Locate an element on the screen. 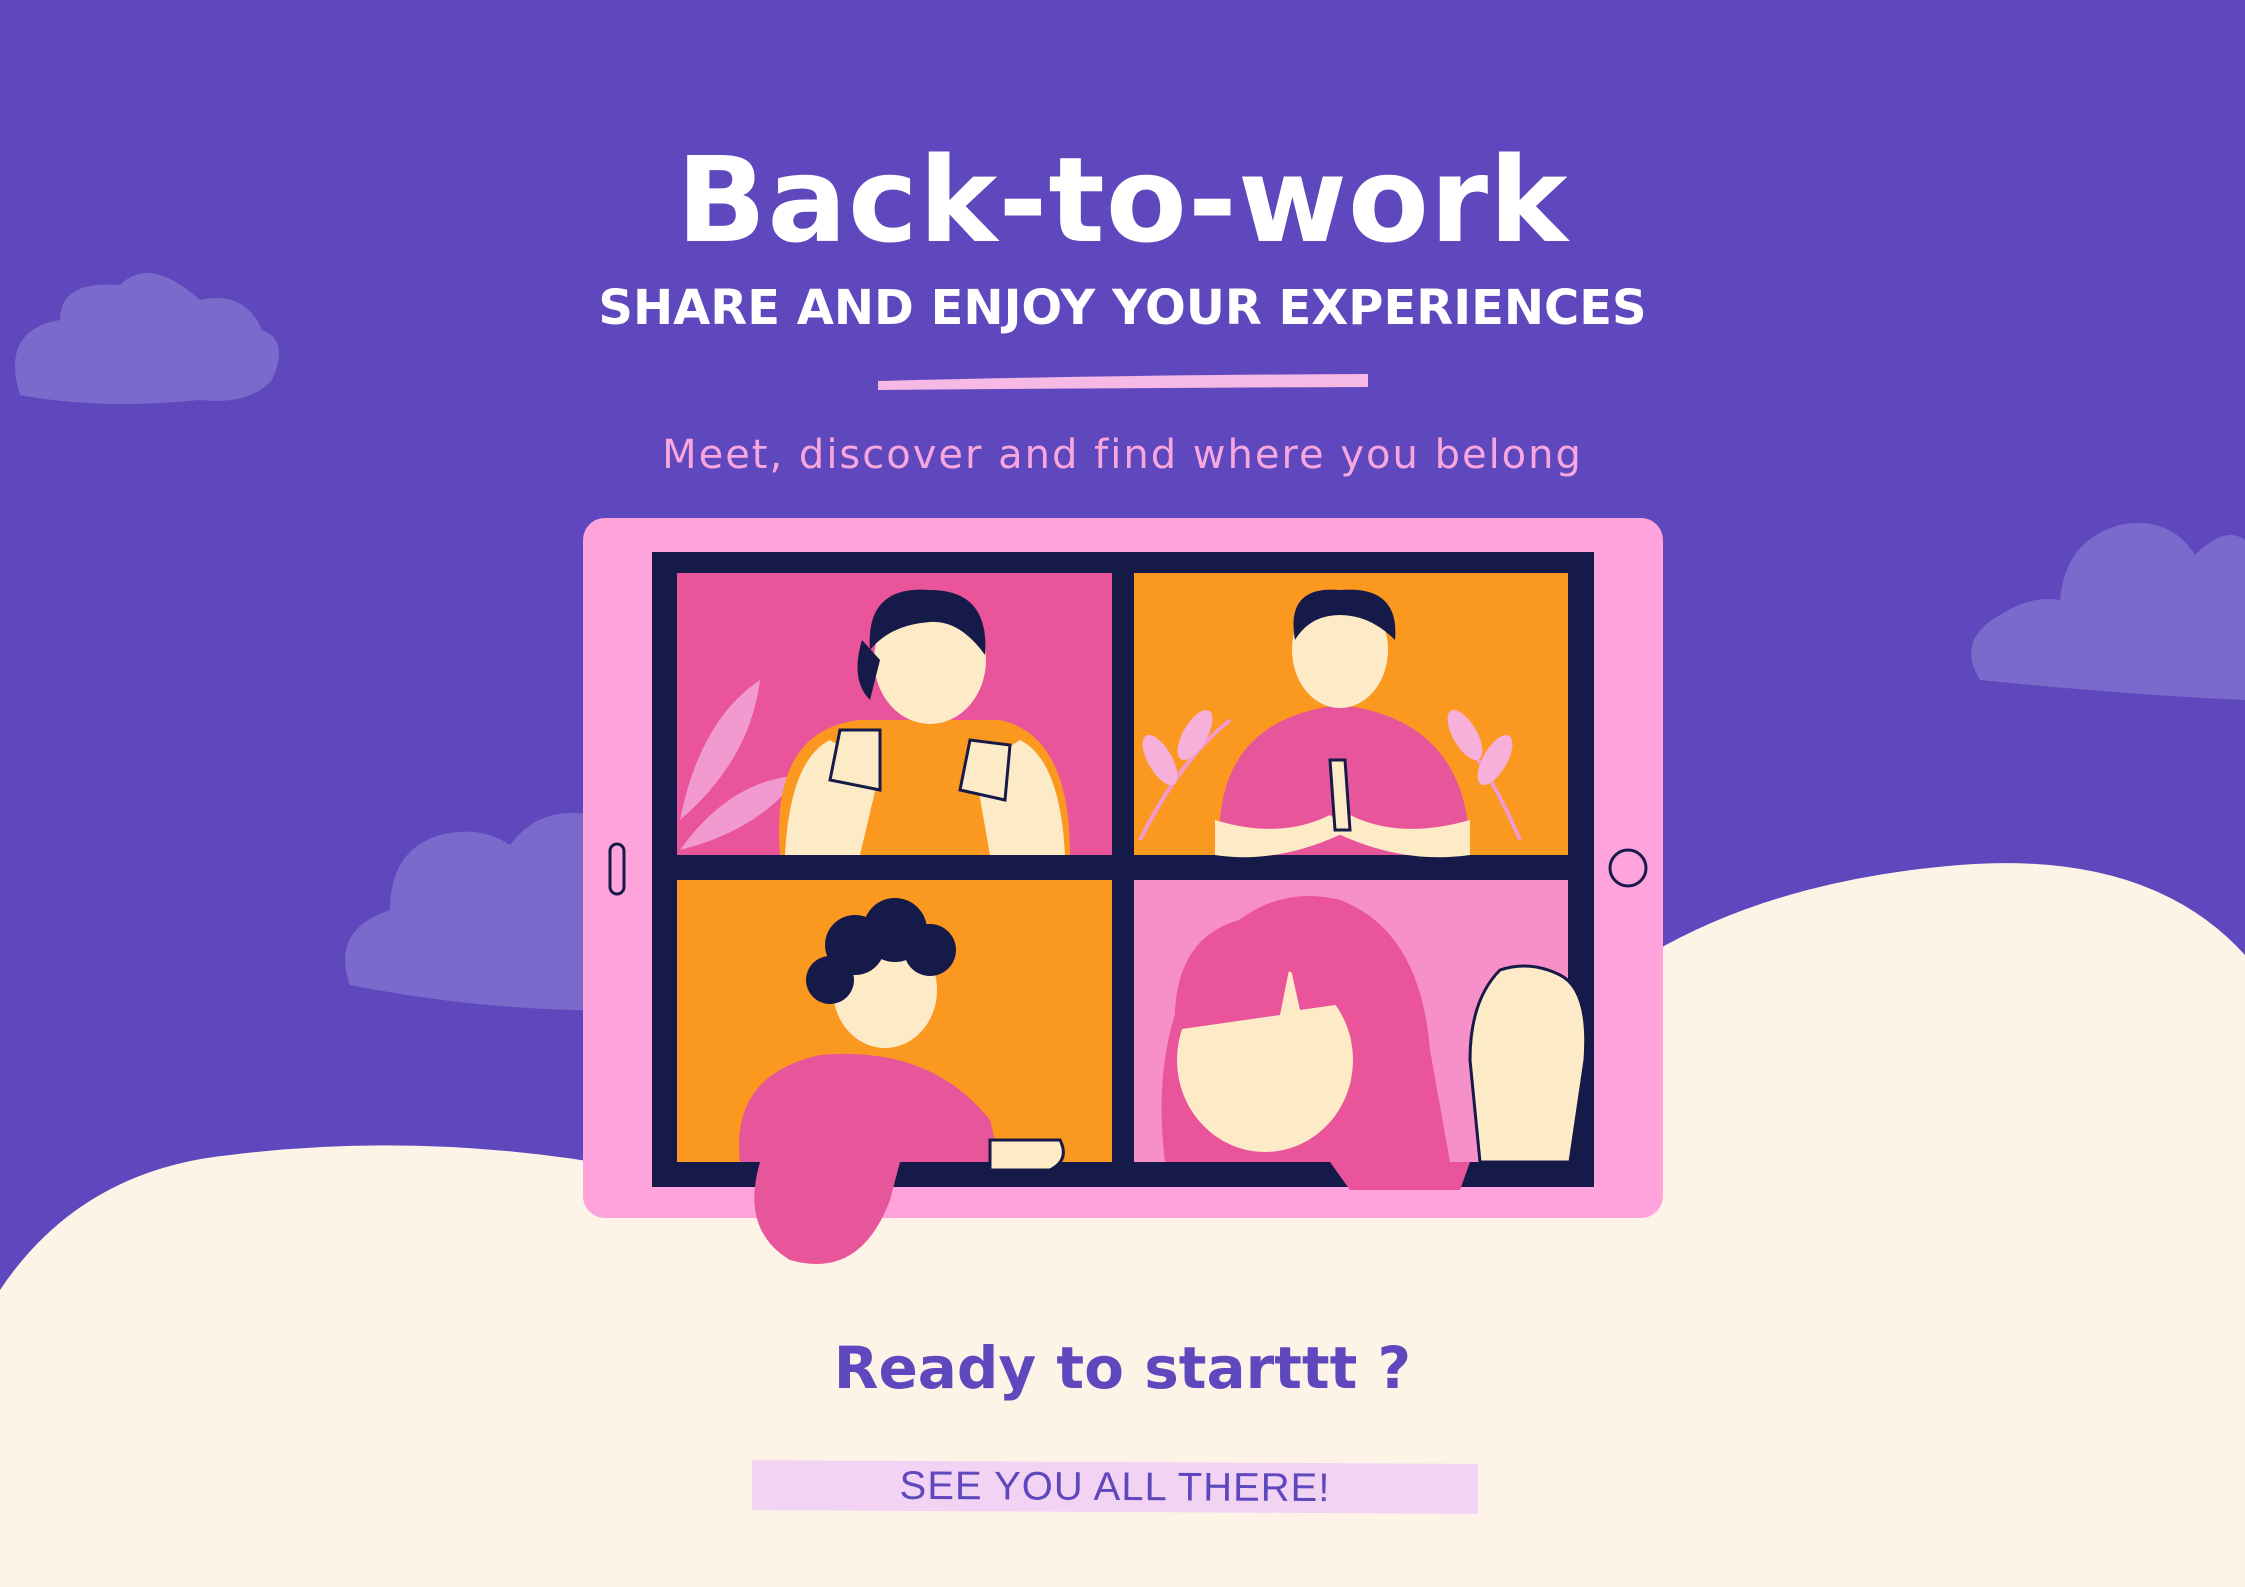  page-subtitle: SHARE AND ENJOY YOUR EXPERIENCES is located at coordinates (1122, 308).